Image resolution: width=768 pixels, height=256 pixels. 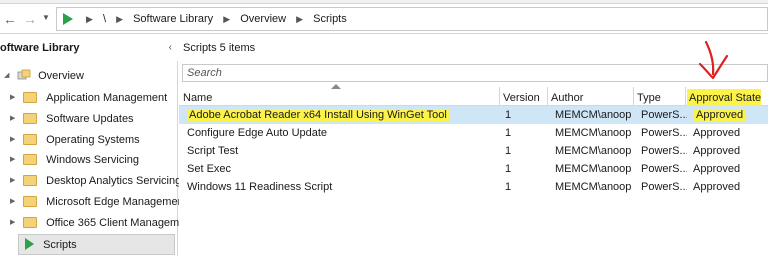 I want to click on cell-name: Windows 11 Readiness Script, so click(x=260, y=187).